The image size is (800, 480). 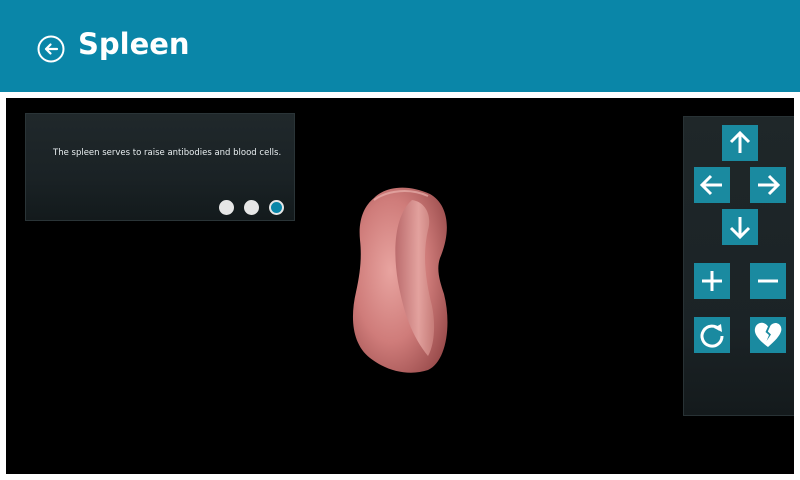 I want to click on arrow-left-icon, so click(x=710, y=185).